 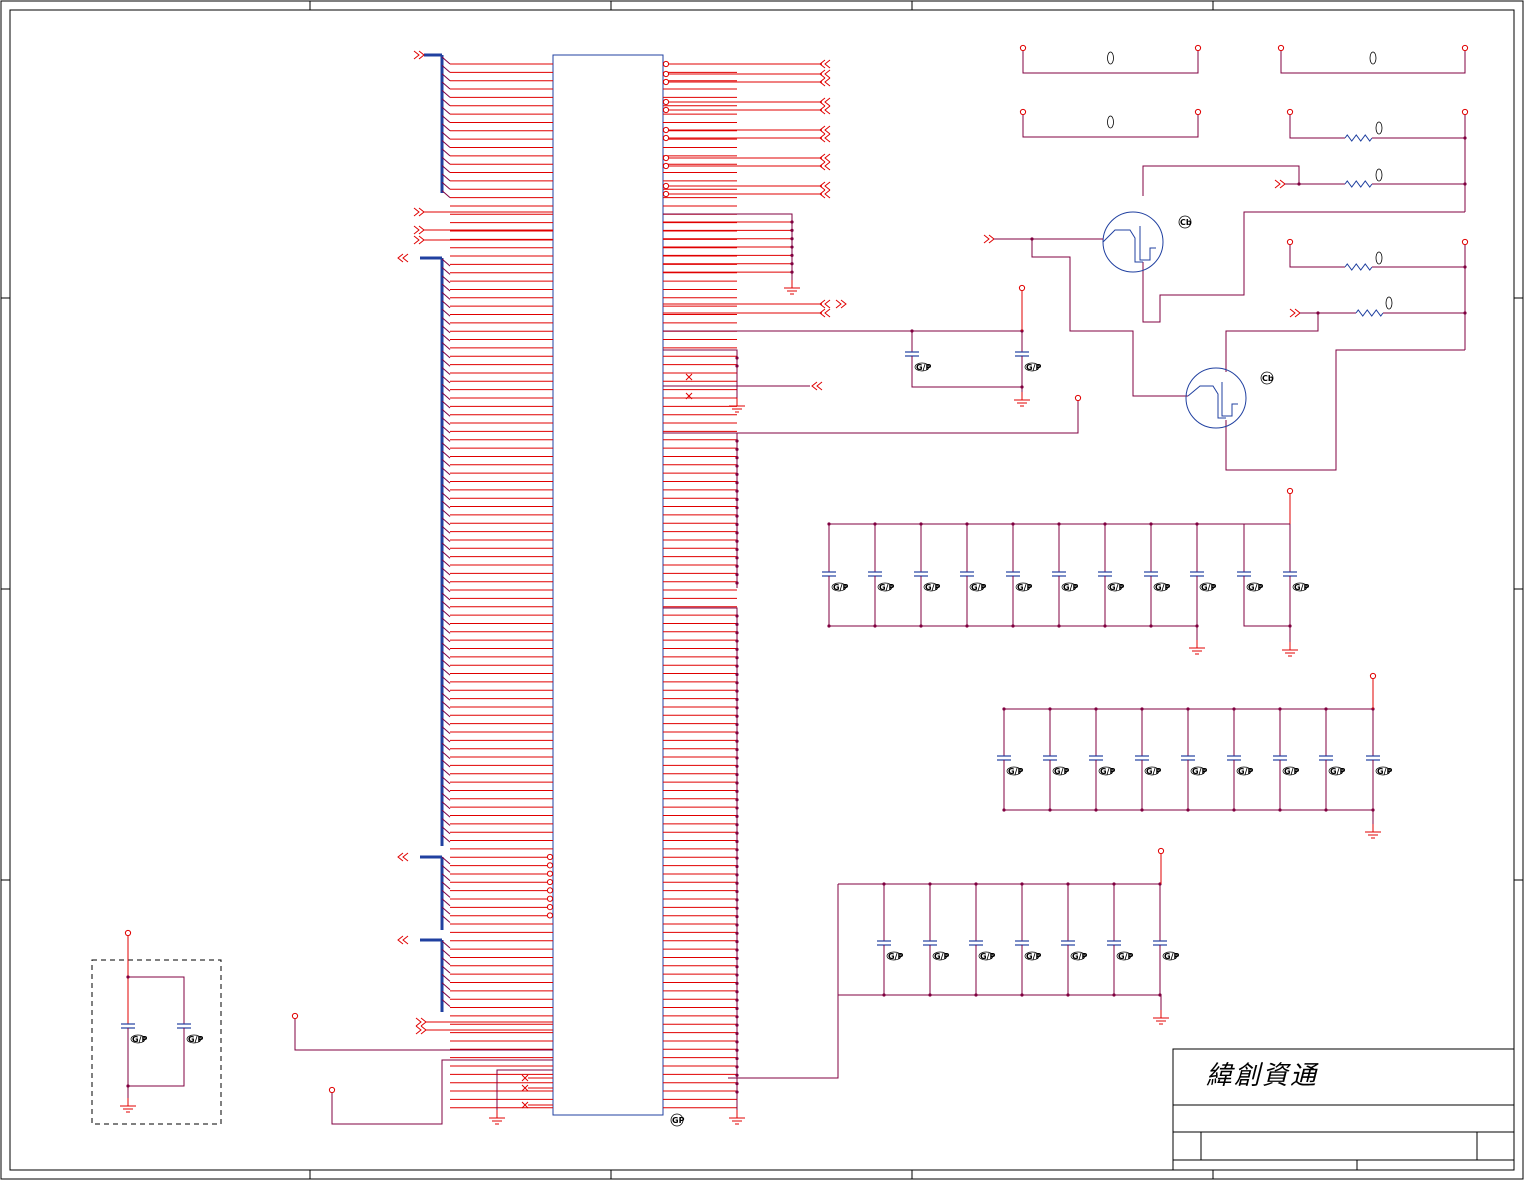 What do you see at coordinates (1373, 58) in the screenshot?
I see `jumper` at bounding box center [1373, 58].